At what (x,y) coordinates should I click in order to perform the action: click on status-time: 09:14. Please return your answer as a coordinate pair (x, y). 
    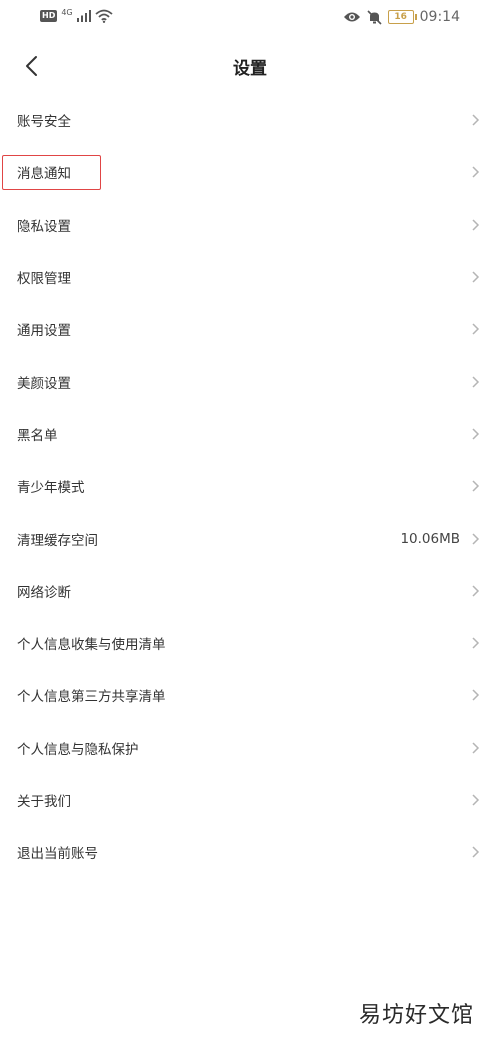
    Looking at the image, I should click on (439, 17).